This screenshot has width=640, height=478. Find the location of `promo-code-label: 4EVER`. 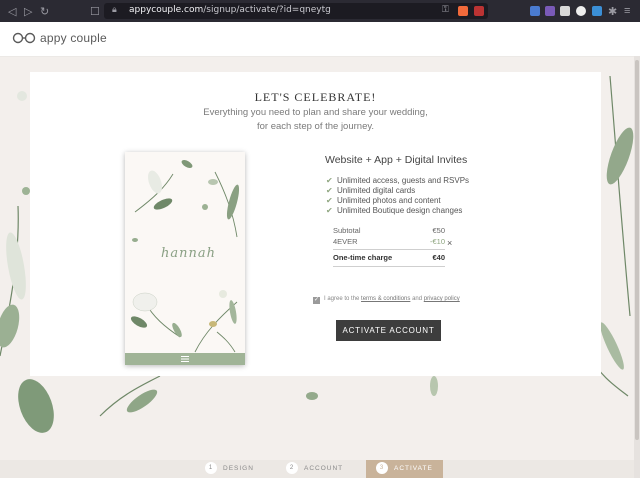

promo-code-label: 4EVER is located at coordinates (345, 241).